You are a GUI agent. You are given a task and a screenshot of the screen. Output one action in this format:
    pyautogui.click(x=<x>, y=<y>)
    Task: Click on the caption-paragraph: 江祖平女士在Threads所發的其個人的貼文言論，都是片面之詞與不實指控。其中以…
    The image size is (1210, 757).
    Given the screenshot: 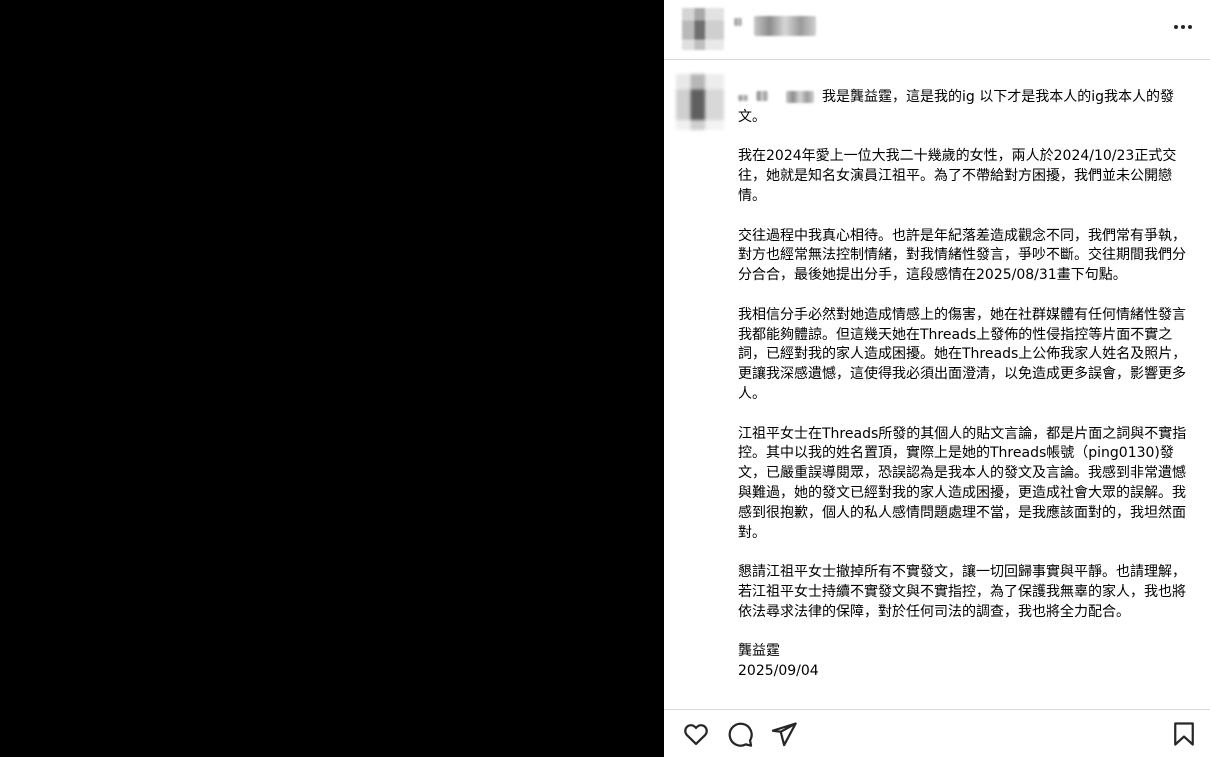 What is the action you would take?
    pyautogui.click(x=962, y=483)
    